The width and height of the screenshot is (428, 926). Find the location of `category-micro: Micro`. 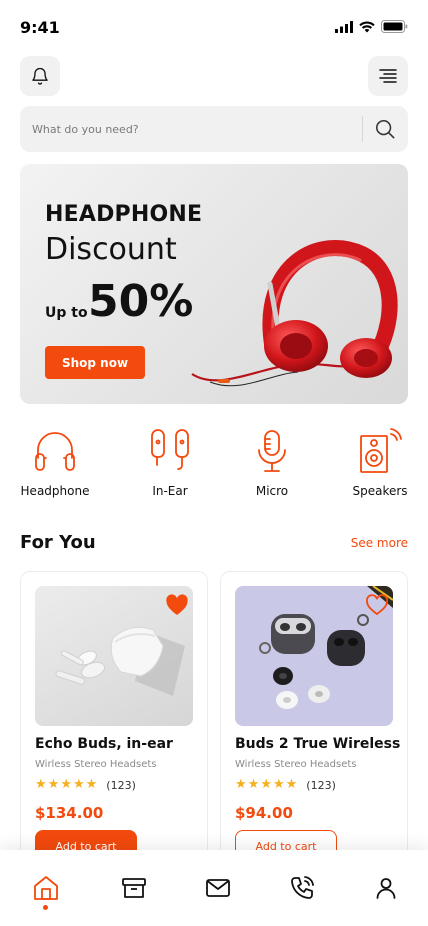

category-micro: Micro is located at coordinates (272, 463).